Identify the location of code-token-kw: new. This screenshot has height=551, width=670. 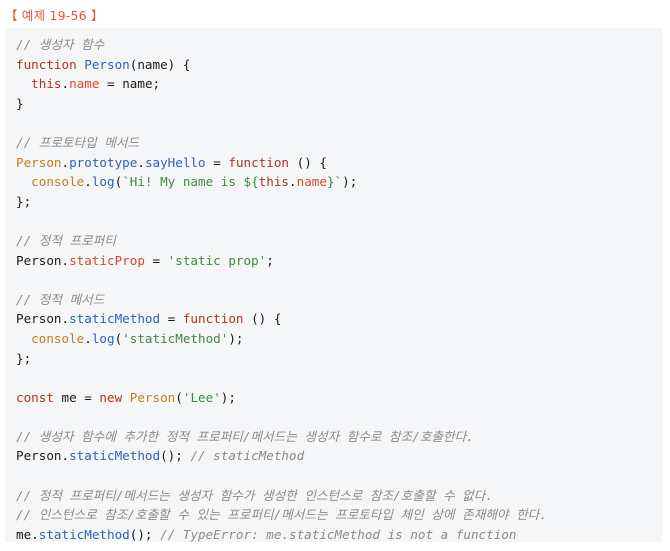
(111, 397).